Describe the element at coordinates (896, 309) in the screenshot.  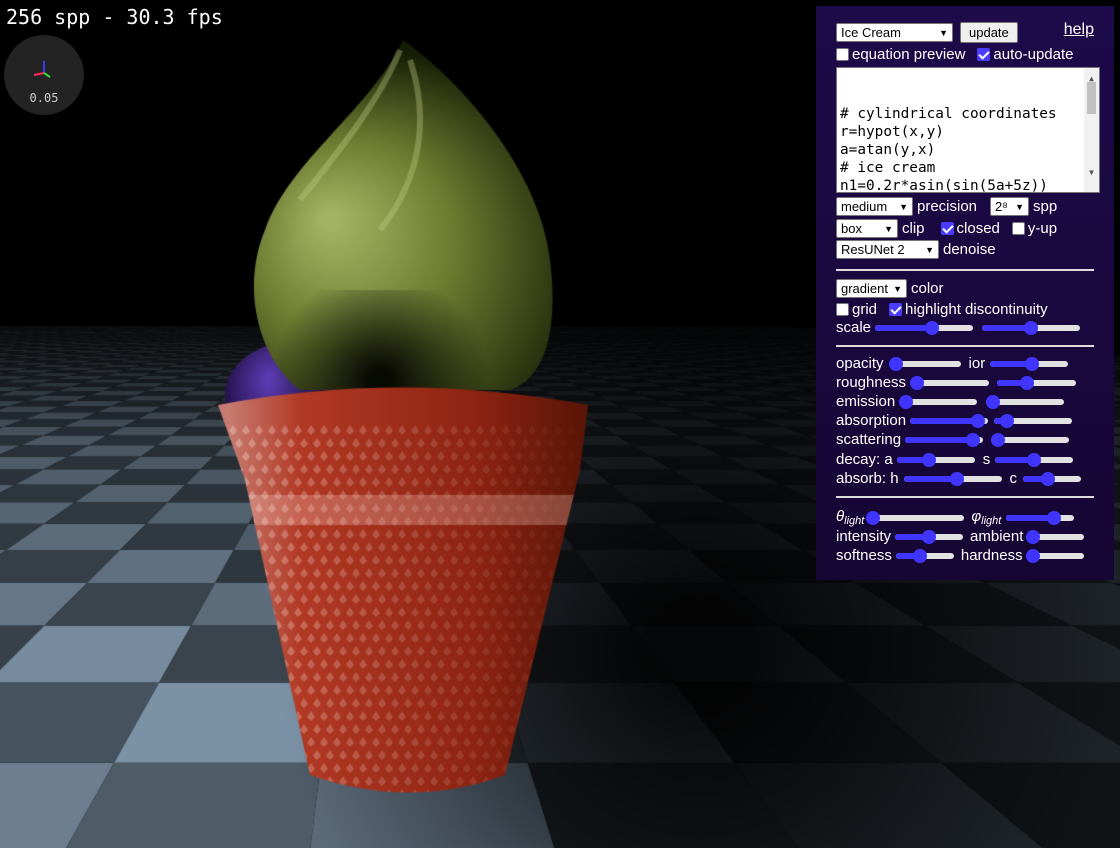
I see `highlight-discontinuity-checkbox` at that location.